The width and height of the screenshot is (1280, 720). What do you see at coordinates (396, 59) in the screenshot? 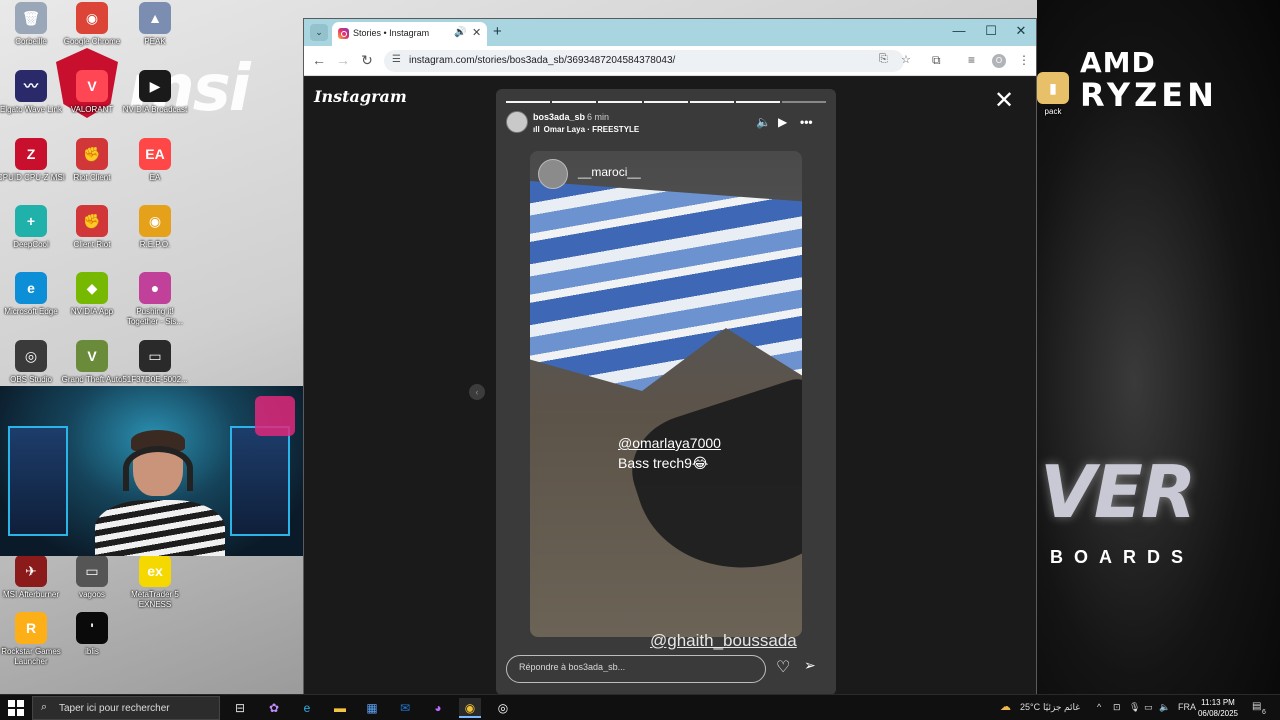
I see `site-info-icon: ☰` at bounding box center [396, 59].